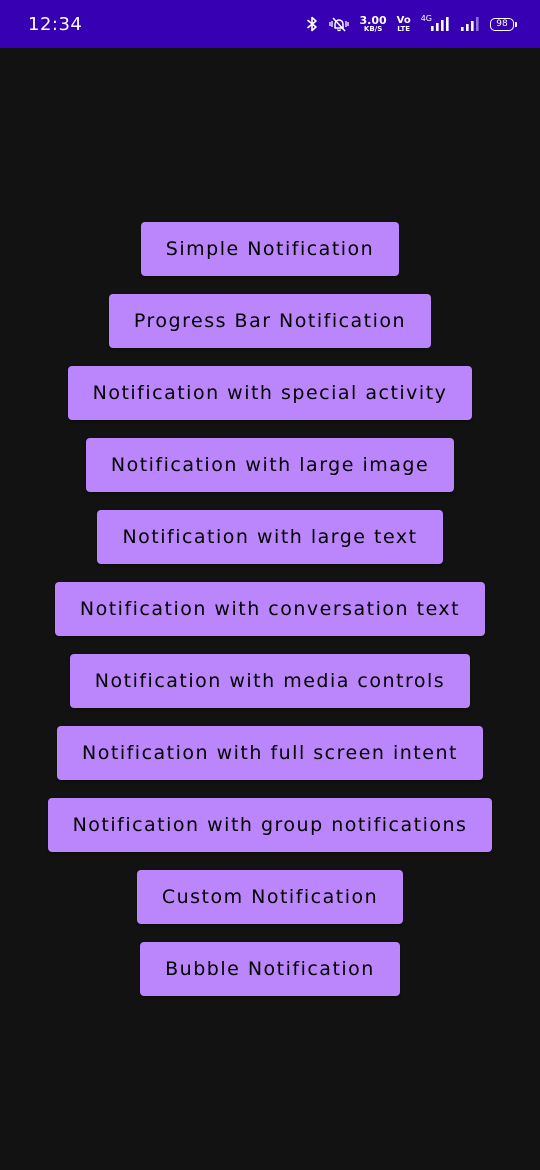 The width and height of the screenshot is (540, 1170). What do you see at coordinates (411, 23) in the screenshot?
I see `status-icons: 3.00 KB/S Vo LTE 4G 98` at bounding box center [411, 23].